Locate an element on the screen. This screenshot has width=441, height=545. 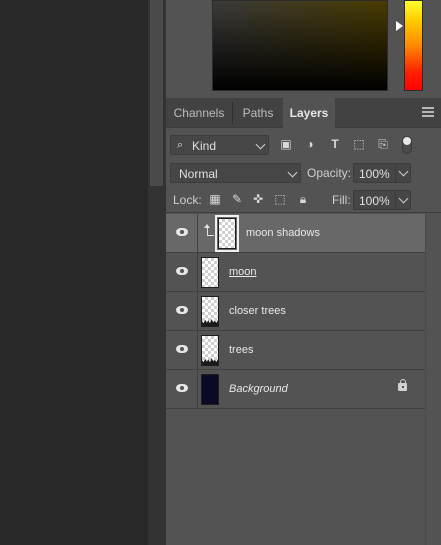
lock-artboard-icon: ⬚ is located at coordinates (280, 199).